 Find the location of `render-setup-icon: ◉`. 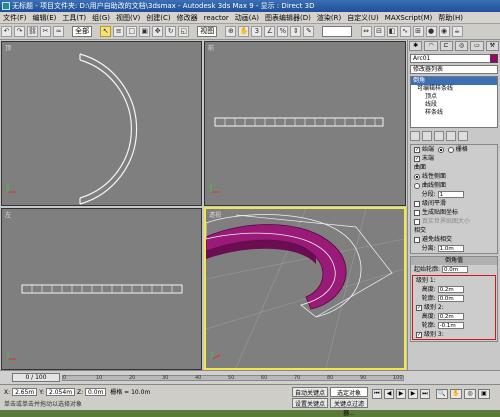

render-setup-icon: ◉ is located at coordinates (444, 31).